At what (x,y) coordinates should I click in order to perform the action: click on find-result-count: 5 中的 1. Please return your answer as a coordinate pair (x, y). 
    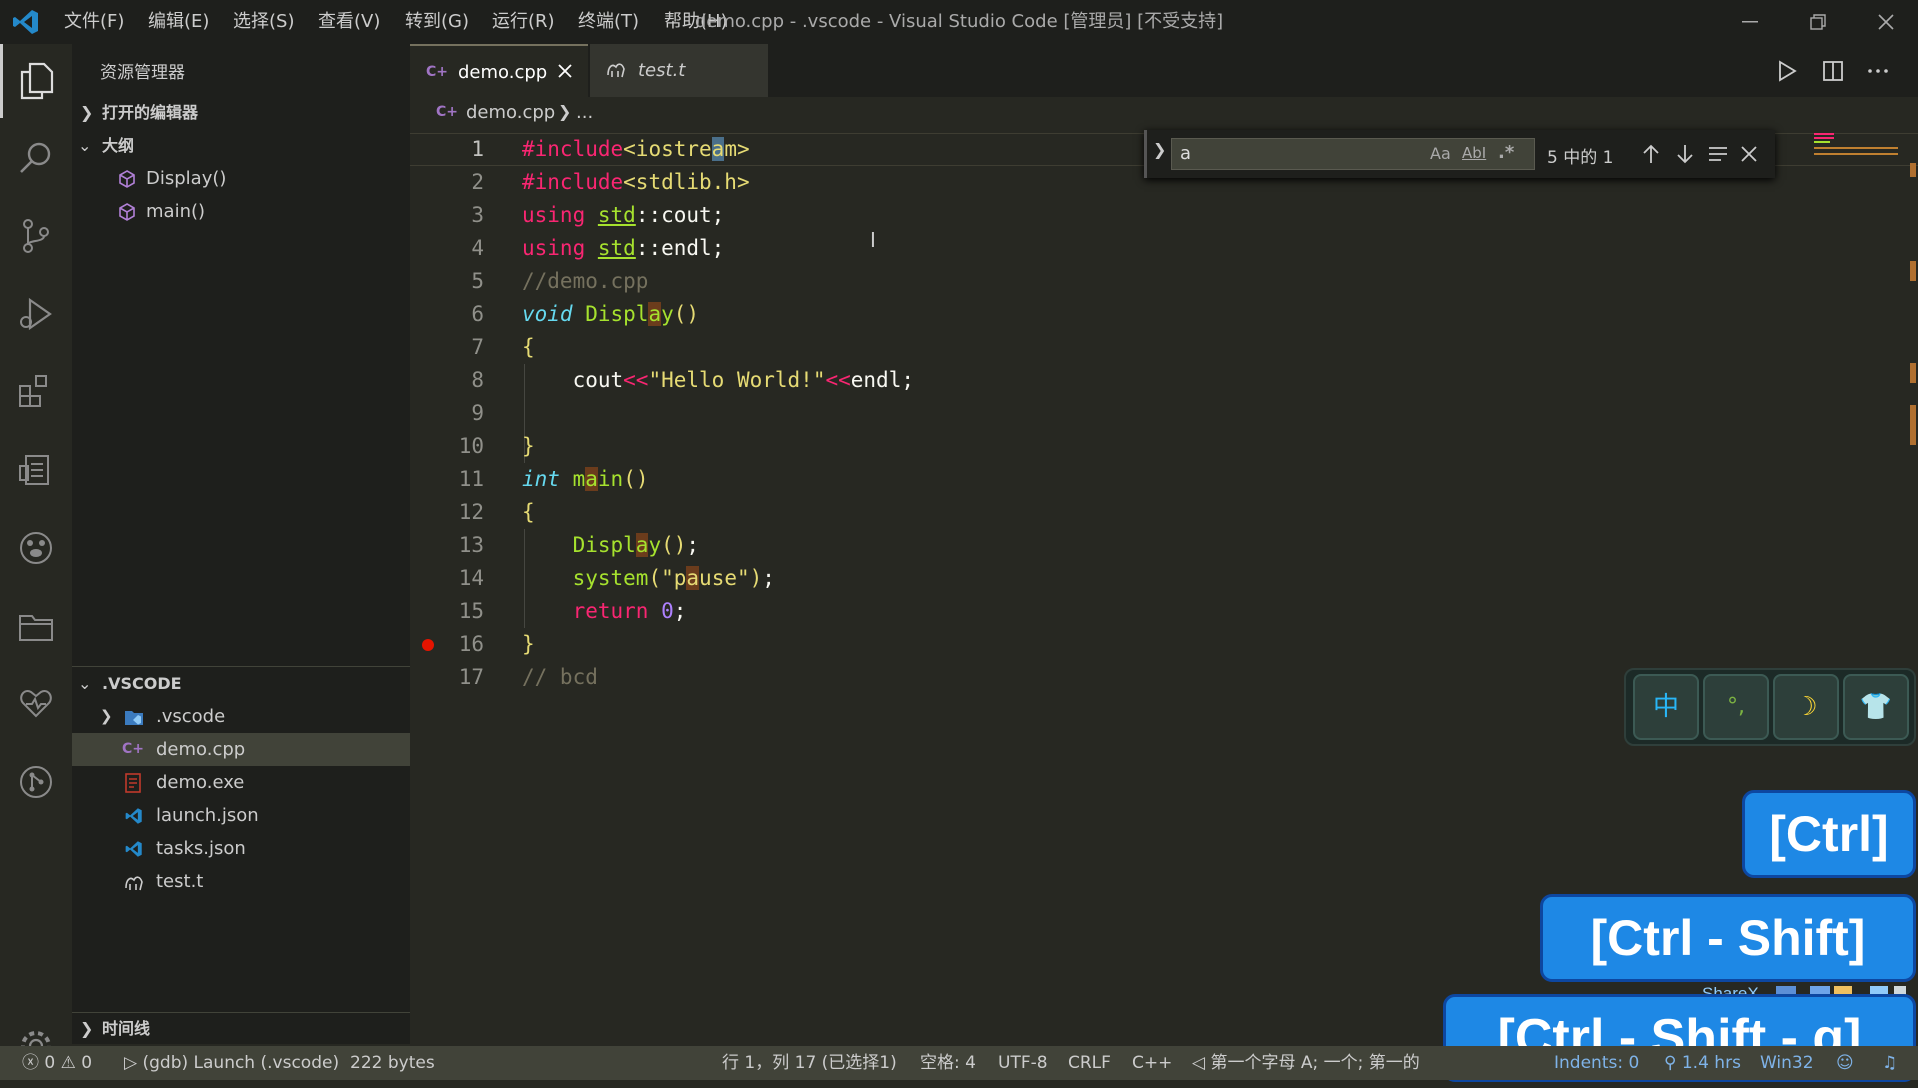
    Looking at the image, I should click on (1580, 158).